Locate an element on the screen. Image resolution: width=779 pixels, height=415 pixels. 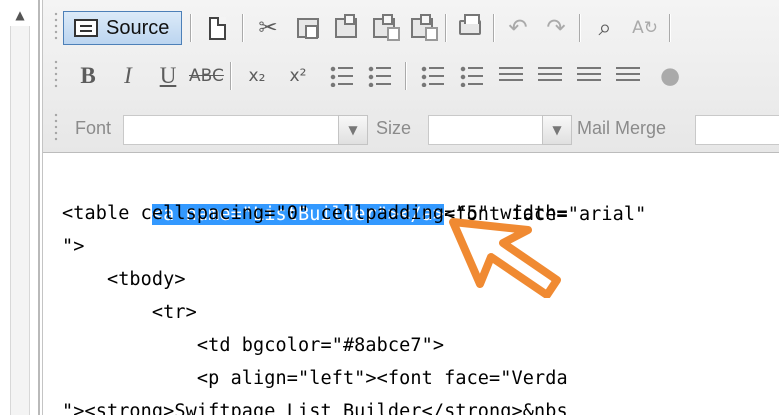
toolbar-row-actions: Source ✂ ↶ ↷ ⌕ A↻ is located at coordinates (411, 27).